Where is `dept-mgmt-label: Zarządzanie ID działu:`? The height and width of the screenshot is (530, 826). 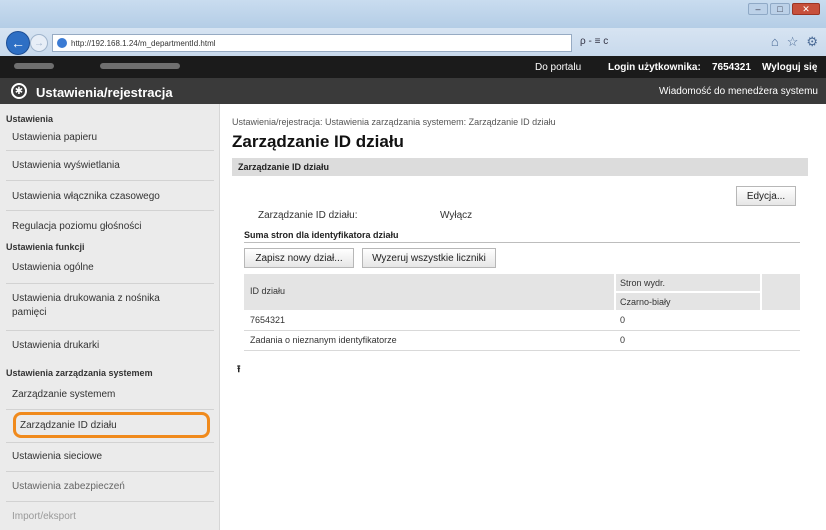
dept-mgmt-label: Zarządzanie ID działu: is located at coordinates (308, 215).